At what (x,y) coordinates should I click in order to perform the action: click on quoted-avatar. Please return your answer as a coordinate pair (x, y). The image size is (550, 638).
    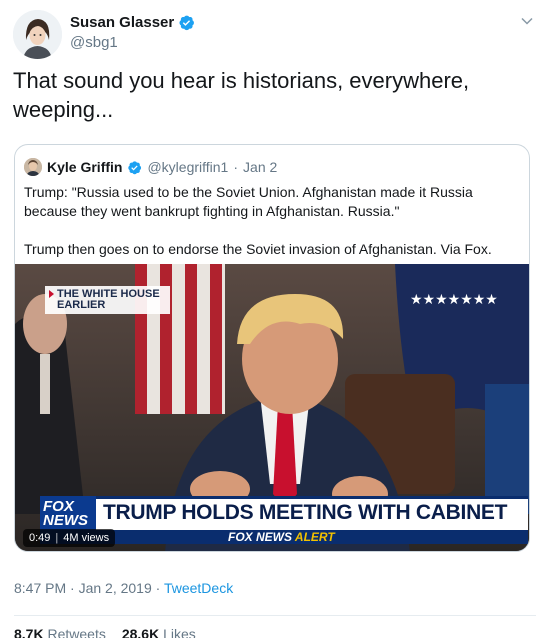
    Looking at the image, I should click on (33, 167).